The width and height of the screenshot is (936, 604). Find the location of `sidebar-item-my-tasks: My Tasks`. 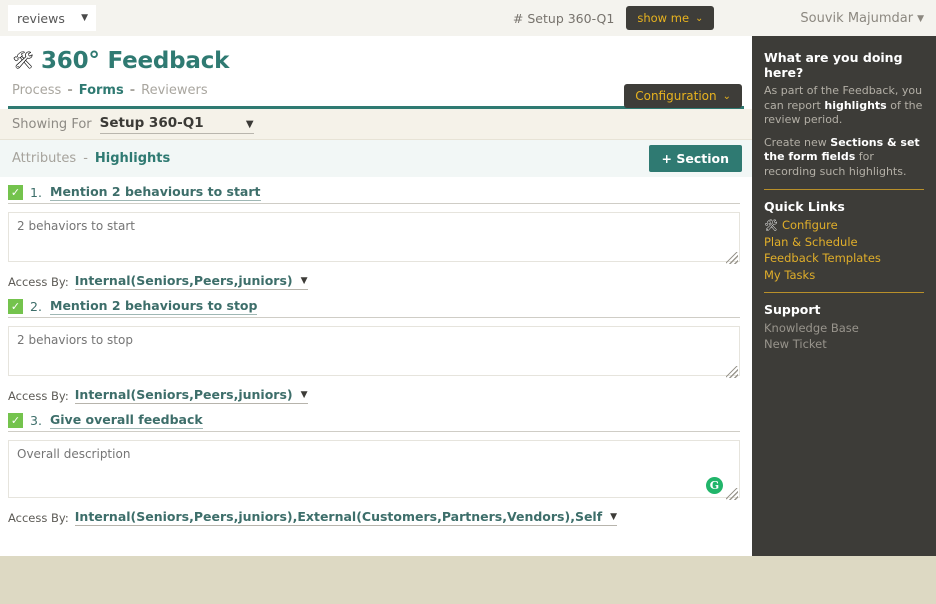

sidebar-item-my-tasks: My Tasks is located at coordinates (844, 275).